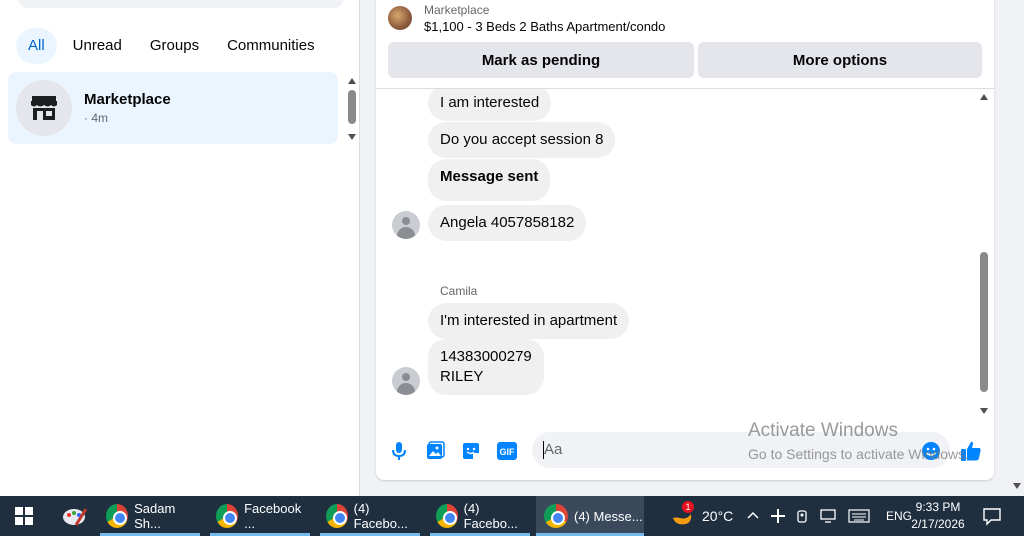  I want to click on photo-icon, so click(435, 451).